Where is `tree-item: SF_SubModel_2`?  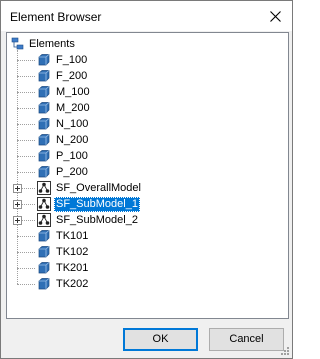 tree-item: SF_SubModel_2 is located at coordinates (147, 220).